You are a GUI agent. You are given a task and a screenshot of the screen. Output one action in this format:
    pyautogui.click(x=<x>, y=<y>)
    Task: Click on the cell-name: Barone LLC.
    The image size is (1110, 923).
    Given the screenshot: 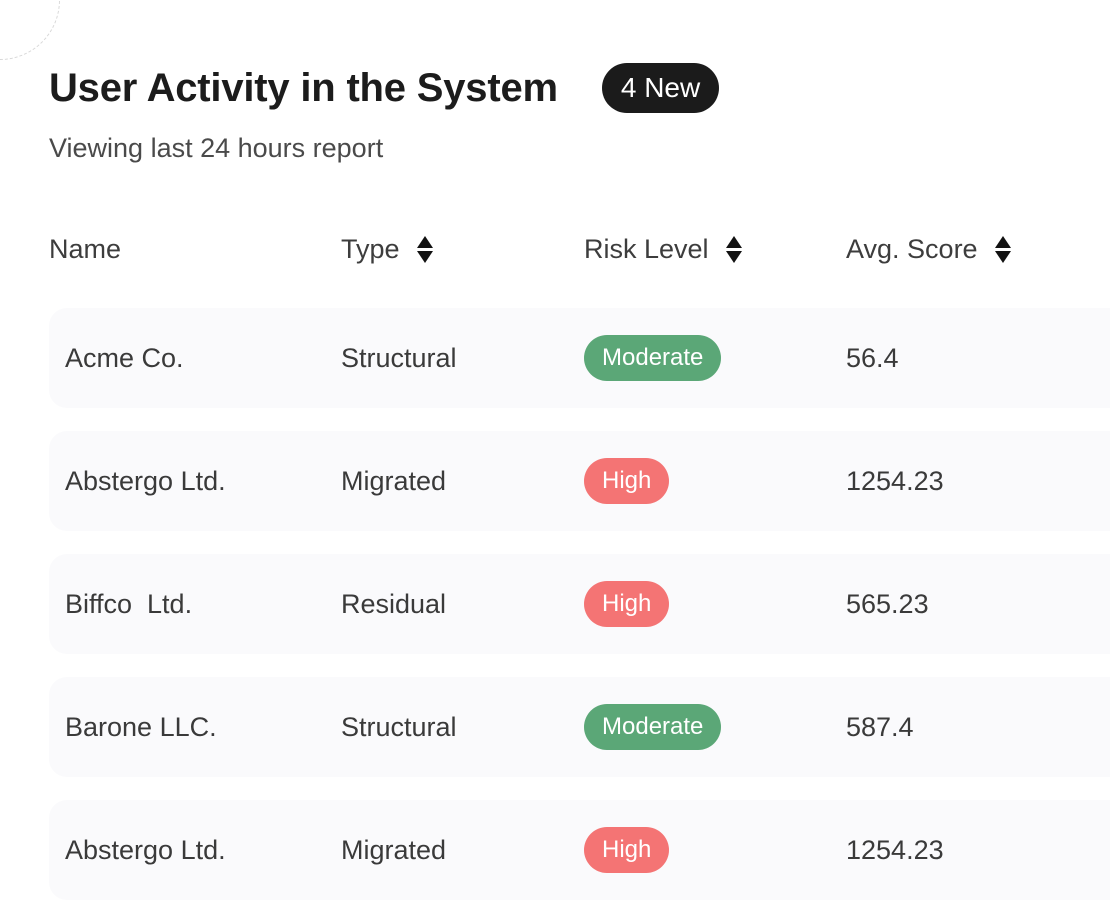 What is the action you would take?
    pyautogui.click(x=141, y=726)
    